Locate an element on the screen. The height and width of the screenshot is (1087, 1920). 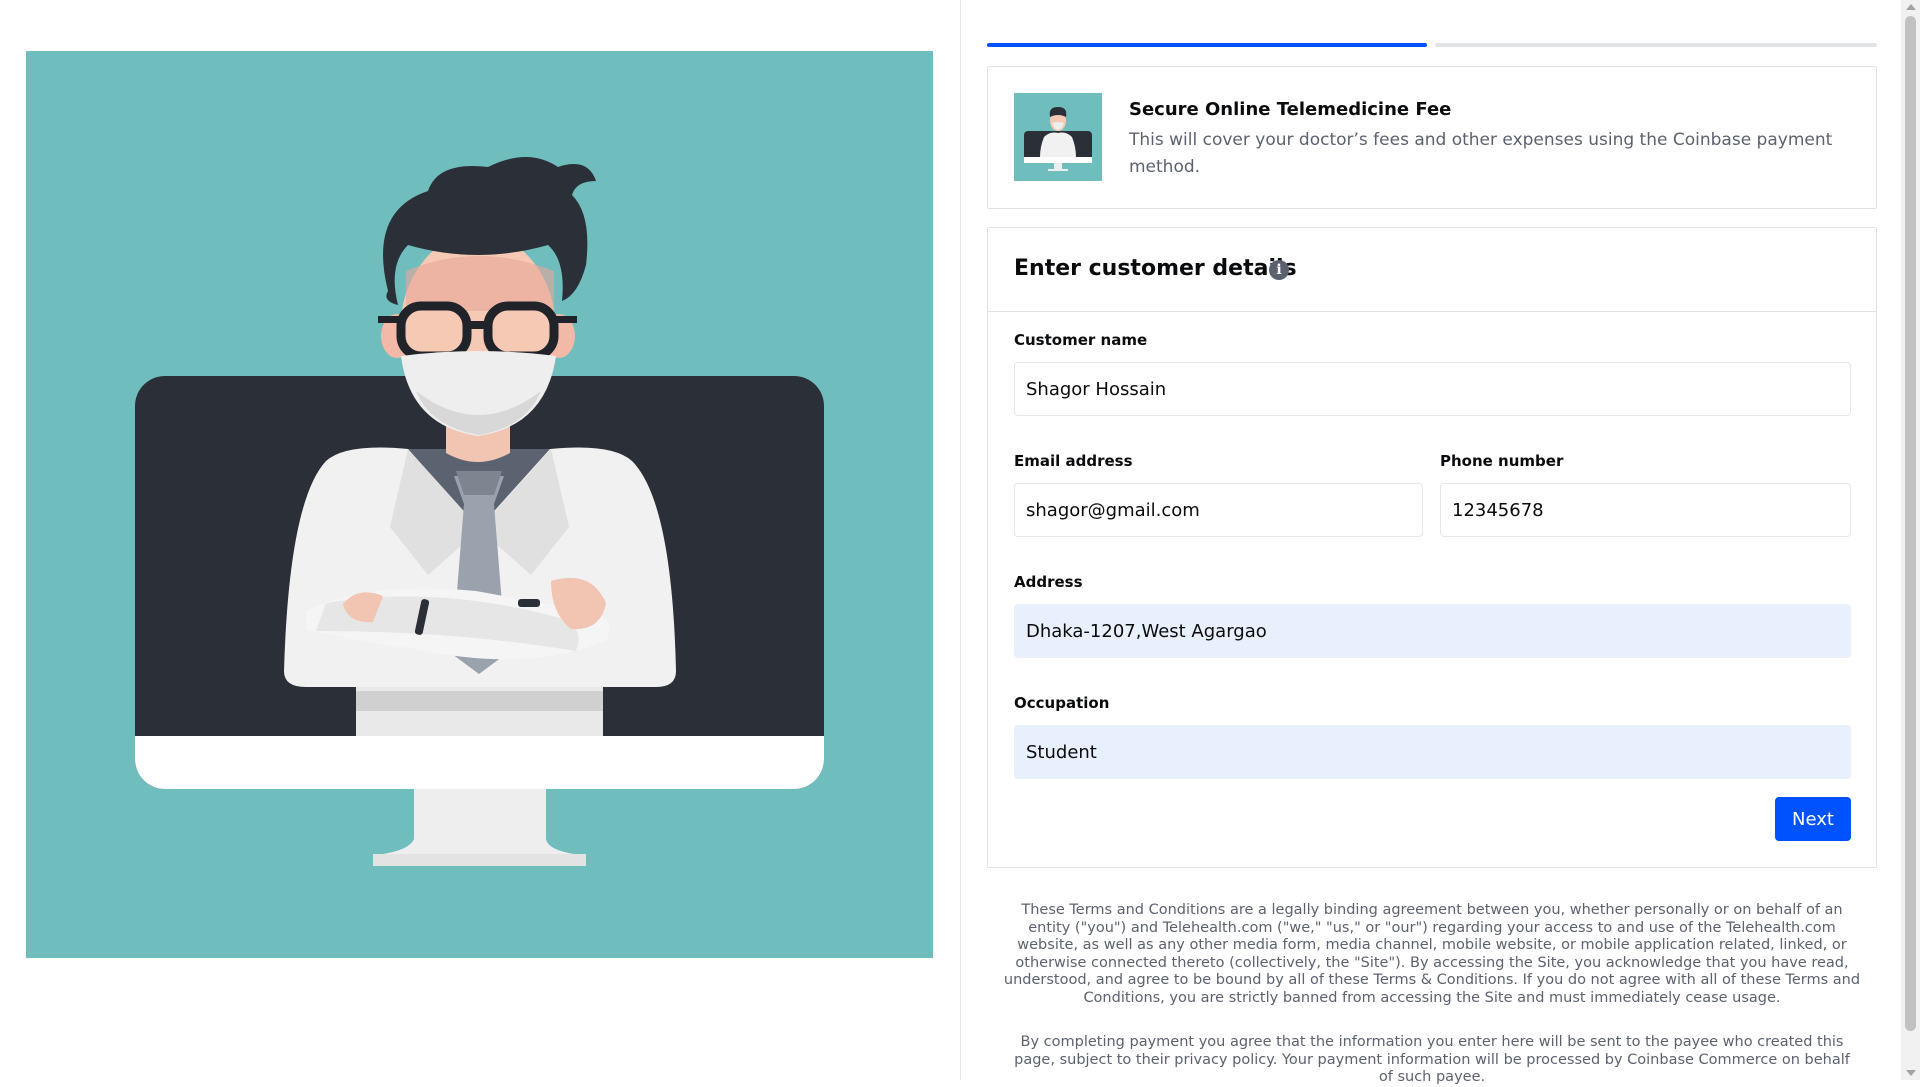
page-scrollbar is located at coordinates (1910, 540).